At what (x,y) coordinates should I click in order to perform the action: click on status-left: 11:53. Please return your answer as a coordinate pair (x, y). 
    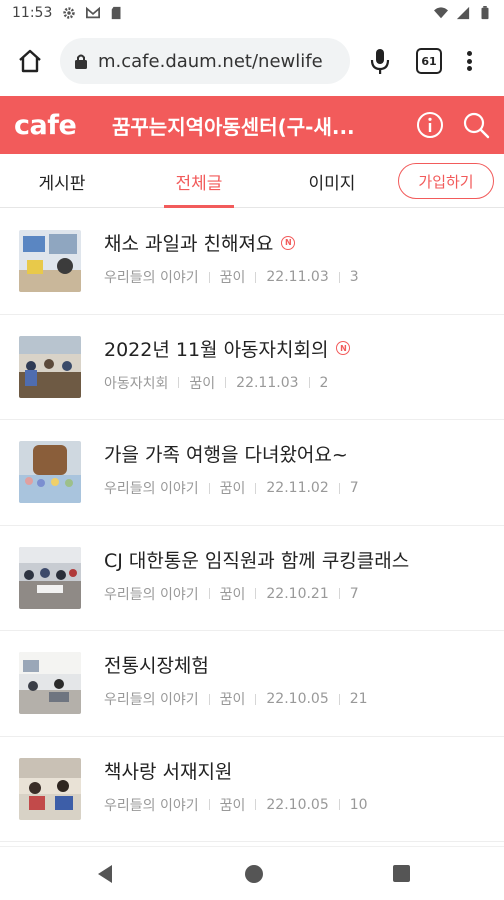
    Looking at the image, I should click on (68, 13).